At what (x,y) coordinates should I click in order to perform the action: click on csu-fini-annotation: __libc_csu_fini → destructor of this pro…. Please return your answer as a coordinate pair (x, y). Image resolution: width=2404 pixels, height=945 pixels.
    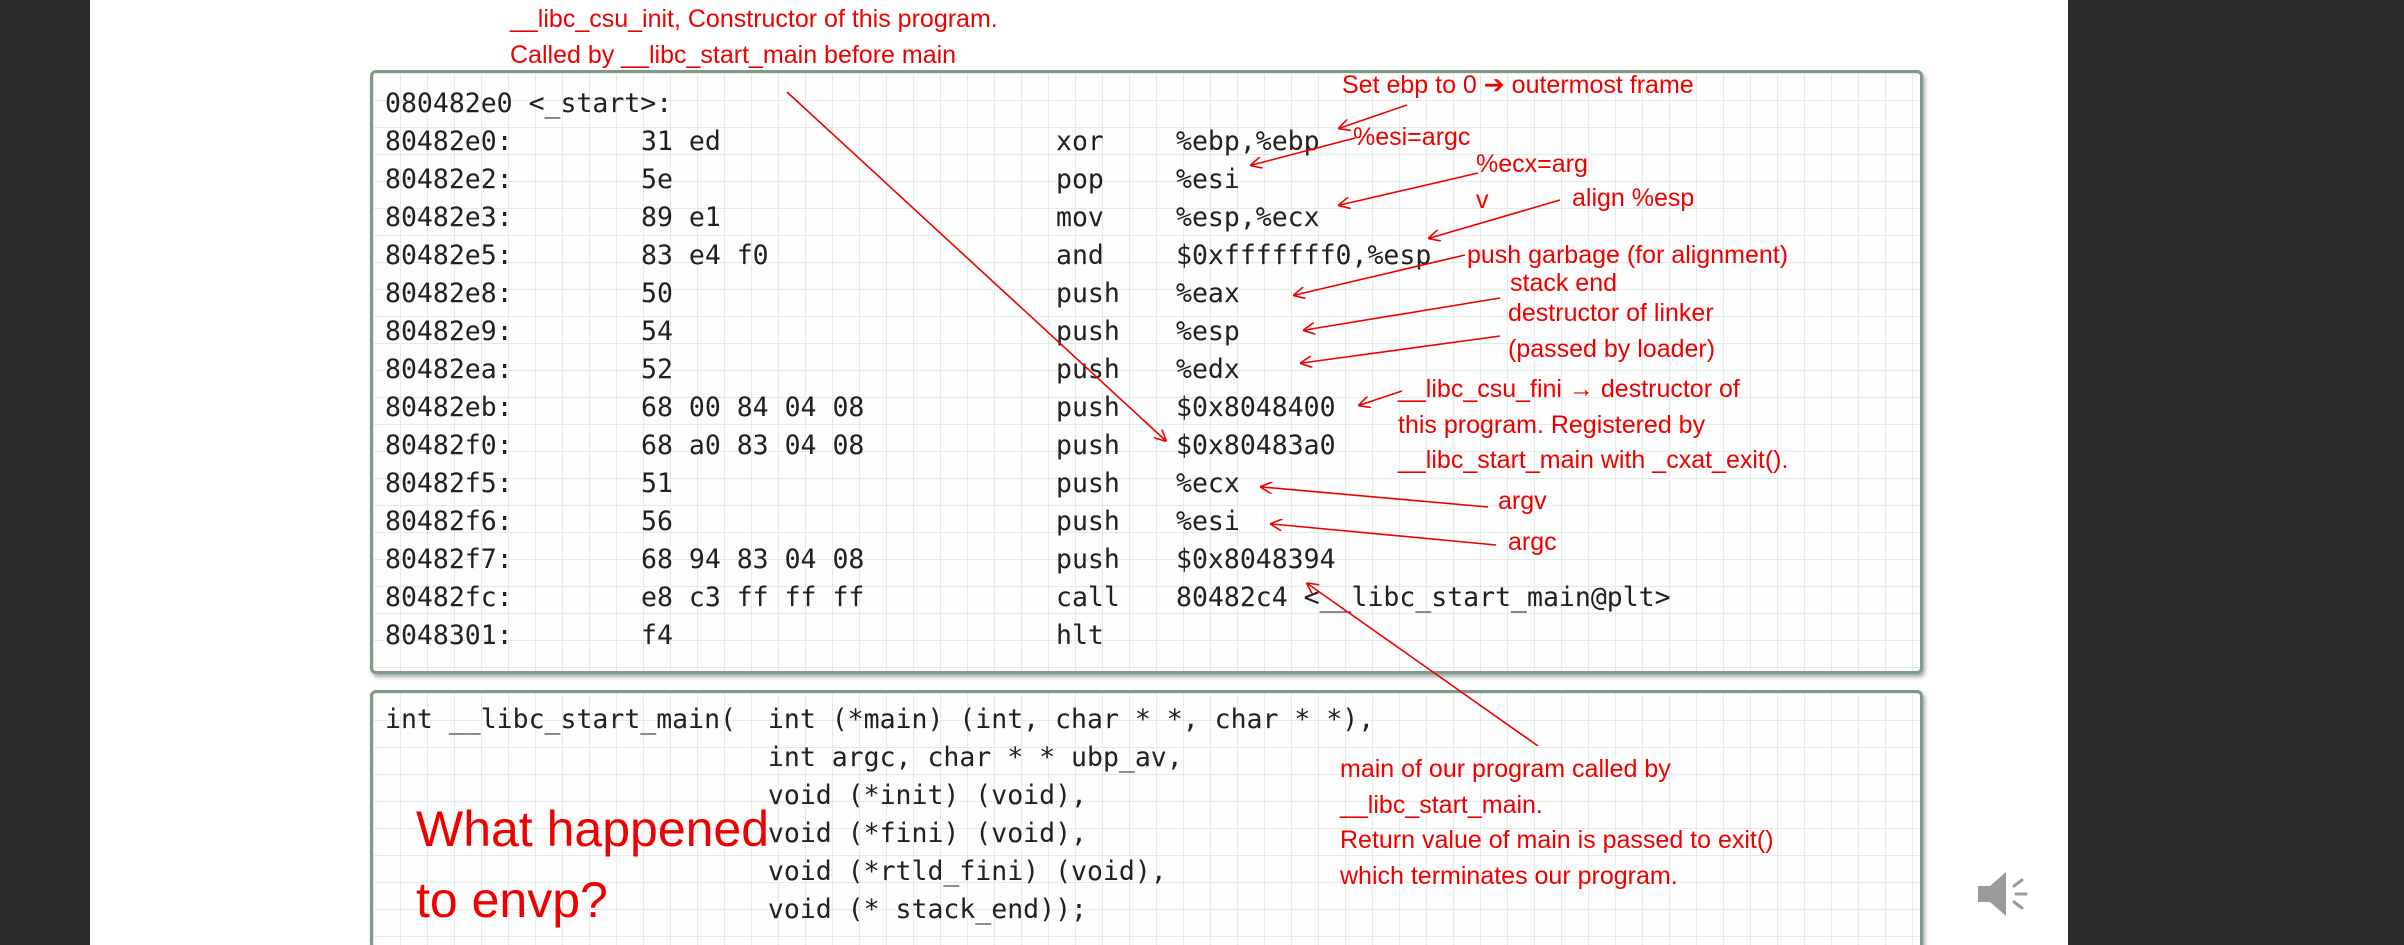
    Looking at the image, I should click on (1593, 424).